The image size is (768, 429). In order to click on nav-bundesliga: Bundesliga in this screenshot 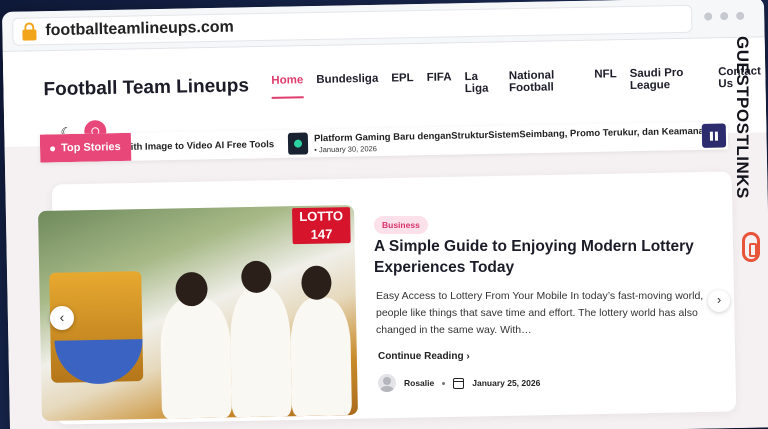, I will do `click(347, 85)`.